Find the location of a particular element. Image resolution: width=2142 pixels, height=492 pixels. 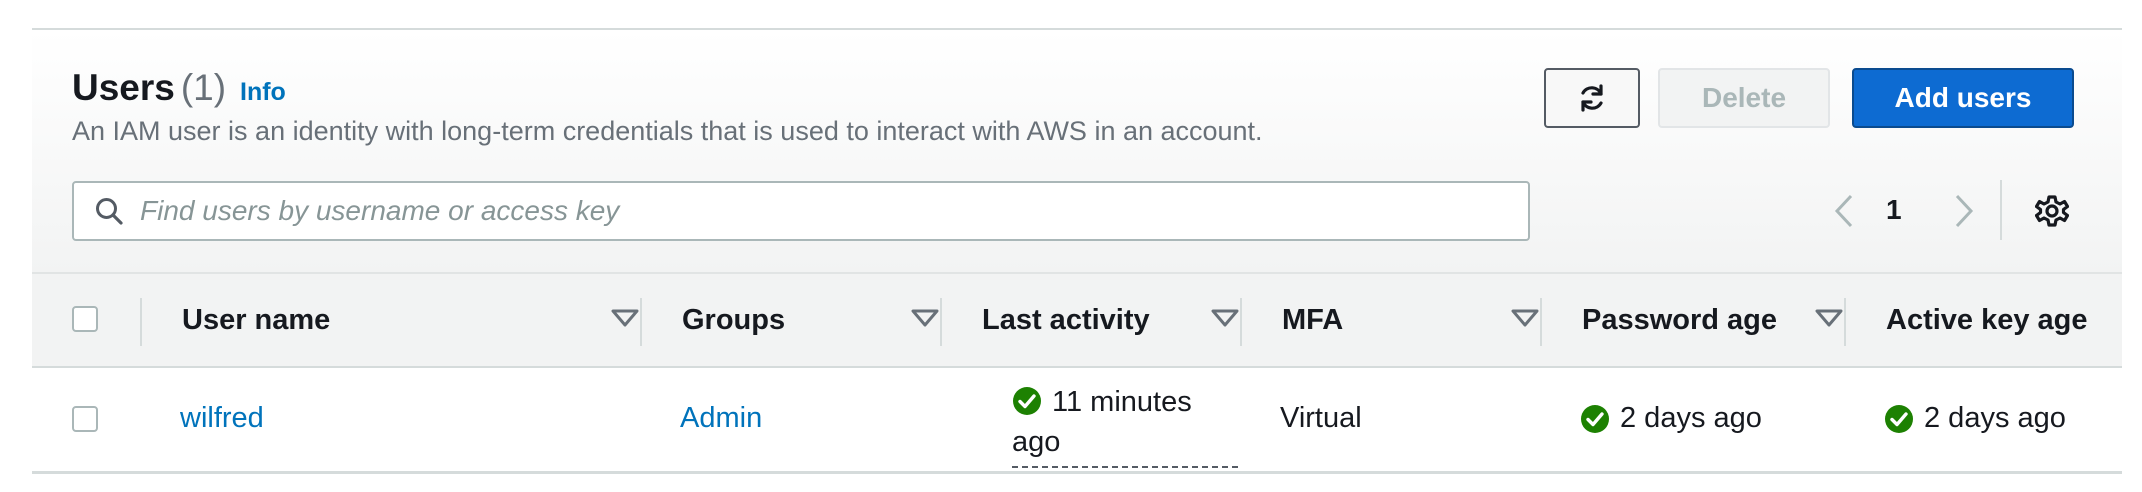

chevron-right-icon is located at coordinates (1964, 211).